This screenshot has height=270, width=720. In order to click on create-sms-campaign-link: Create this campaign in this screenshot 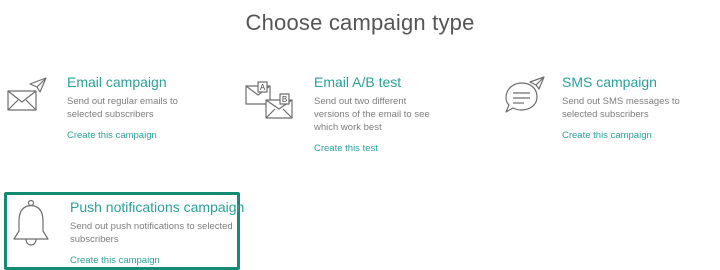, I will do `click(607, 135)`.